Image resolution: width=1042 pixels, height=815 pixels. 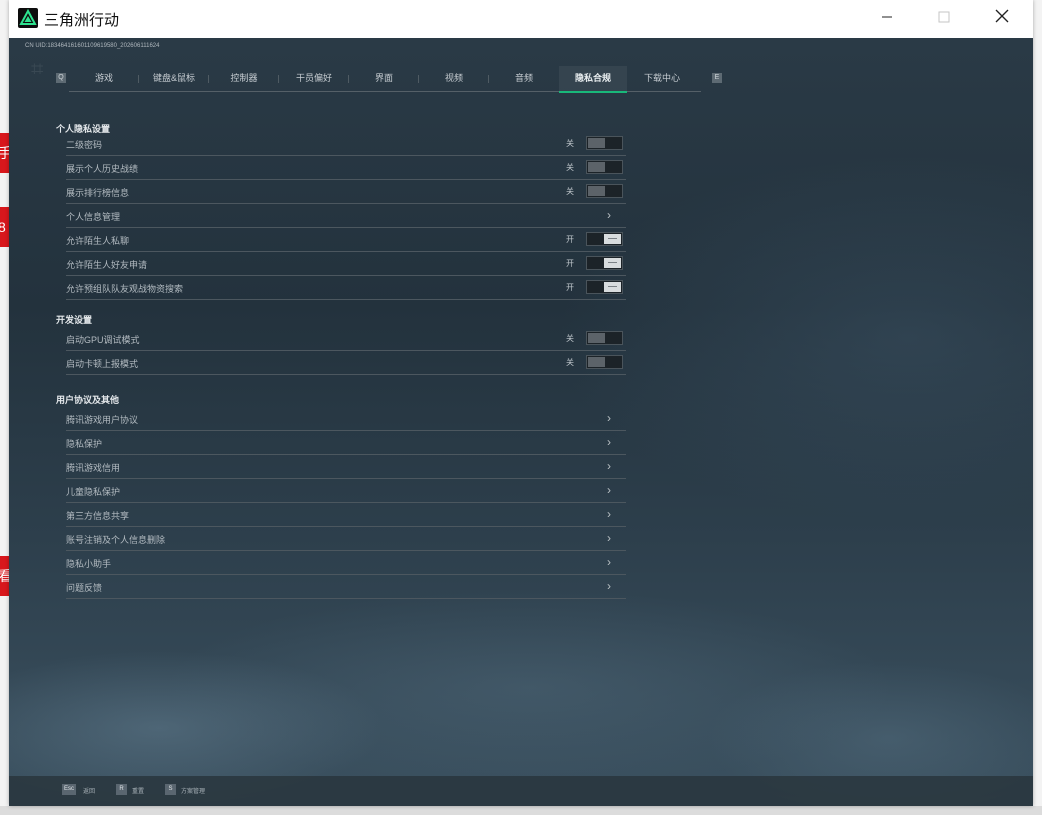 What do you see at coordinates (346, 144) in the screenshot?
I see `settings-row: 二级密码 关` at bounding box center [346, 144].